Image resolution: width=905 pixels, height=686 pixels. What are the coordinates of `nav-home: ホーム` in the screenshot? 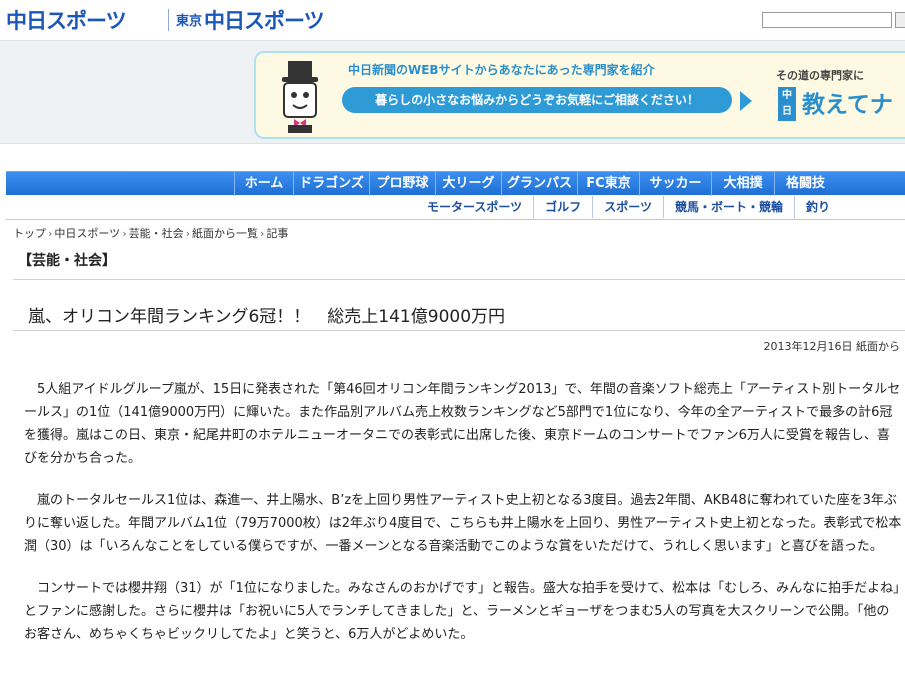 It's located at (263, 184).